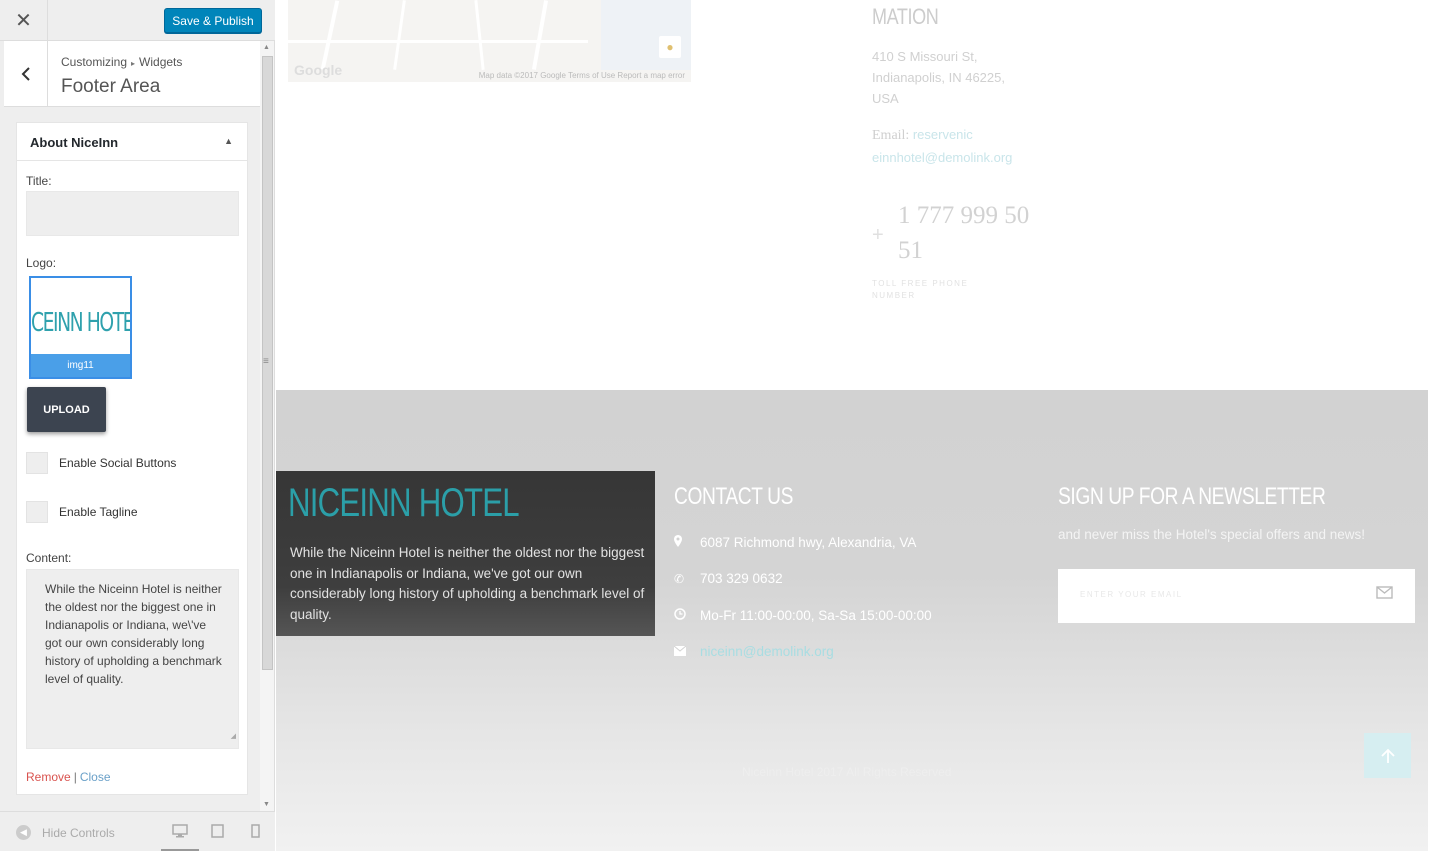 This screenshot has width=1431, height=851. I want to click on upload-button: UPLOAD, so click(66, 409).